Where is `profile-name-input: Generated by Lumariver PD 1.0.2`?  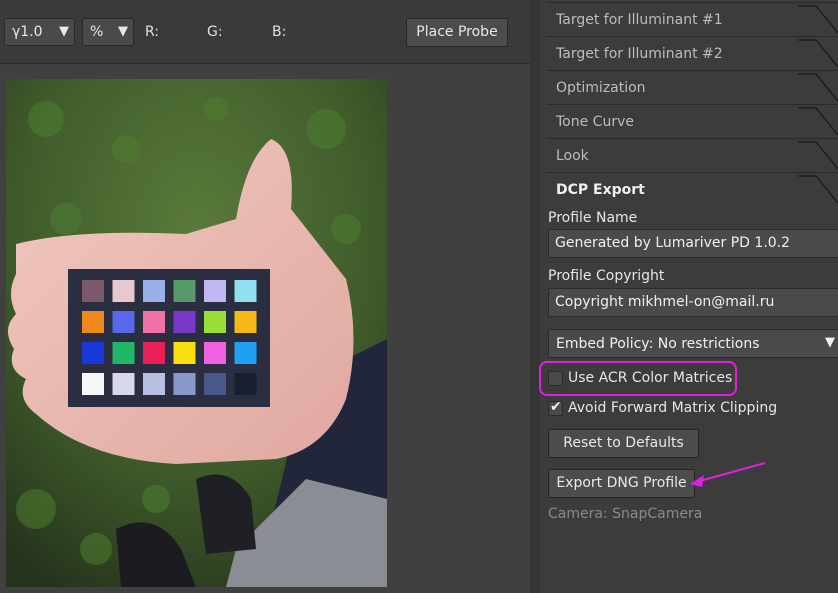
profile-name-input: Generated by Lumariver PD 1.0.2 is located at coordinates (693, 243).